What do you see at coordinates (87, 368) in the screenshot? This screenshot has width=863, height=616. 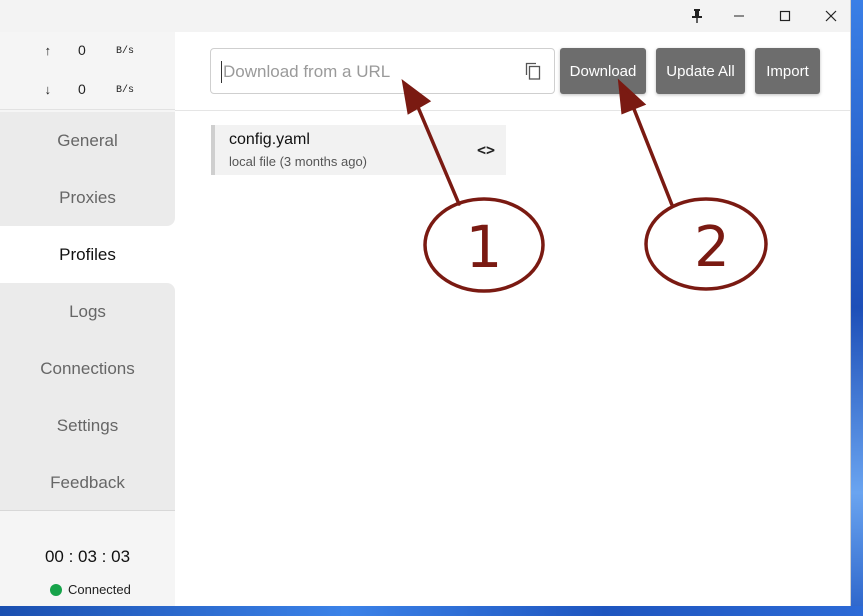 I see `sidebar-item-connections: Connections` at bounding box center [87, 368].